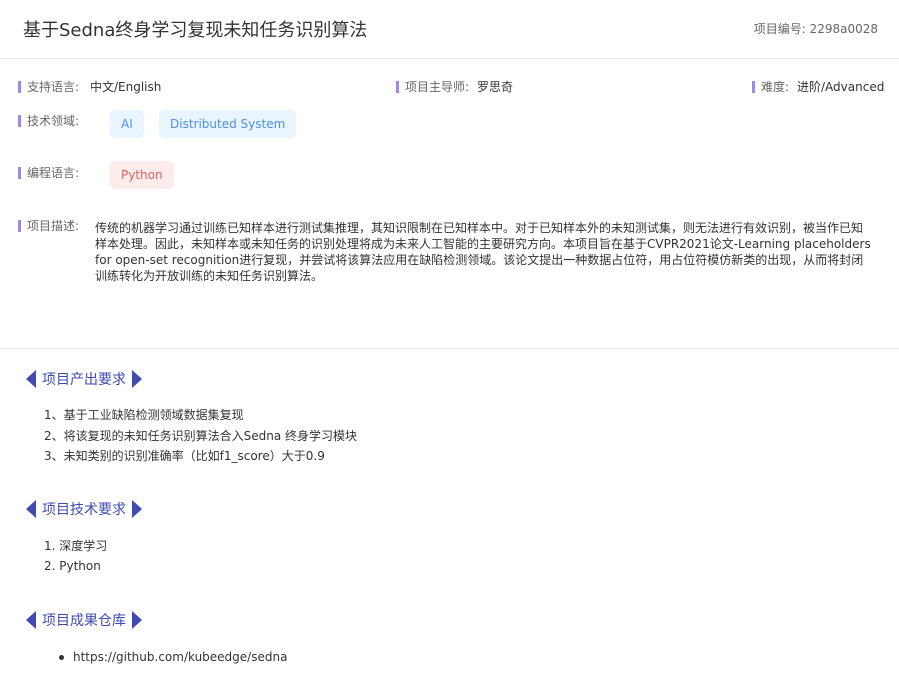 The width and height of the screenshot is (899, 693). I want to click on tech-tag-ai: AI, so click(127, 124).